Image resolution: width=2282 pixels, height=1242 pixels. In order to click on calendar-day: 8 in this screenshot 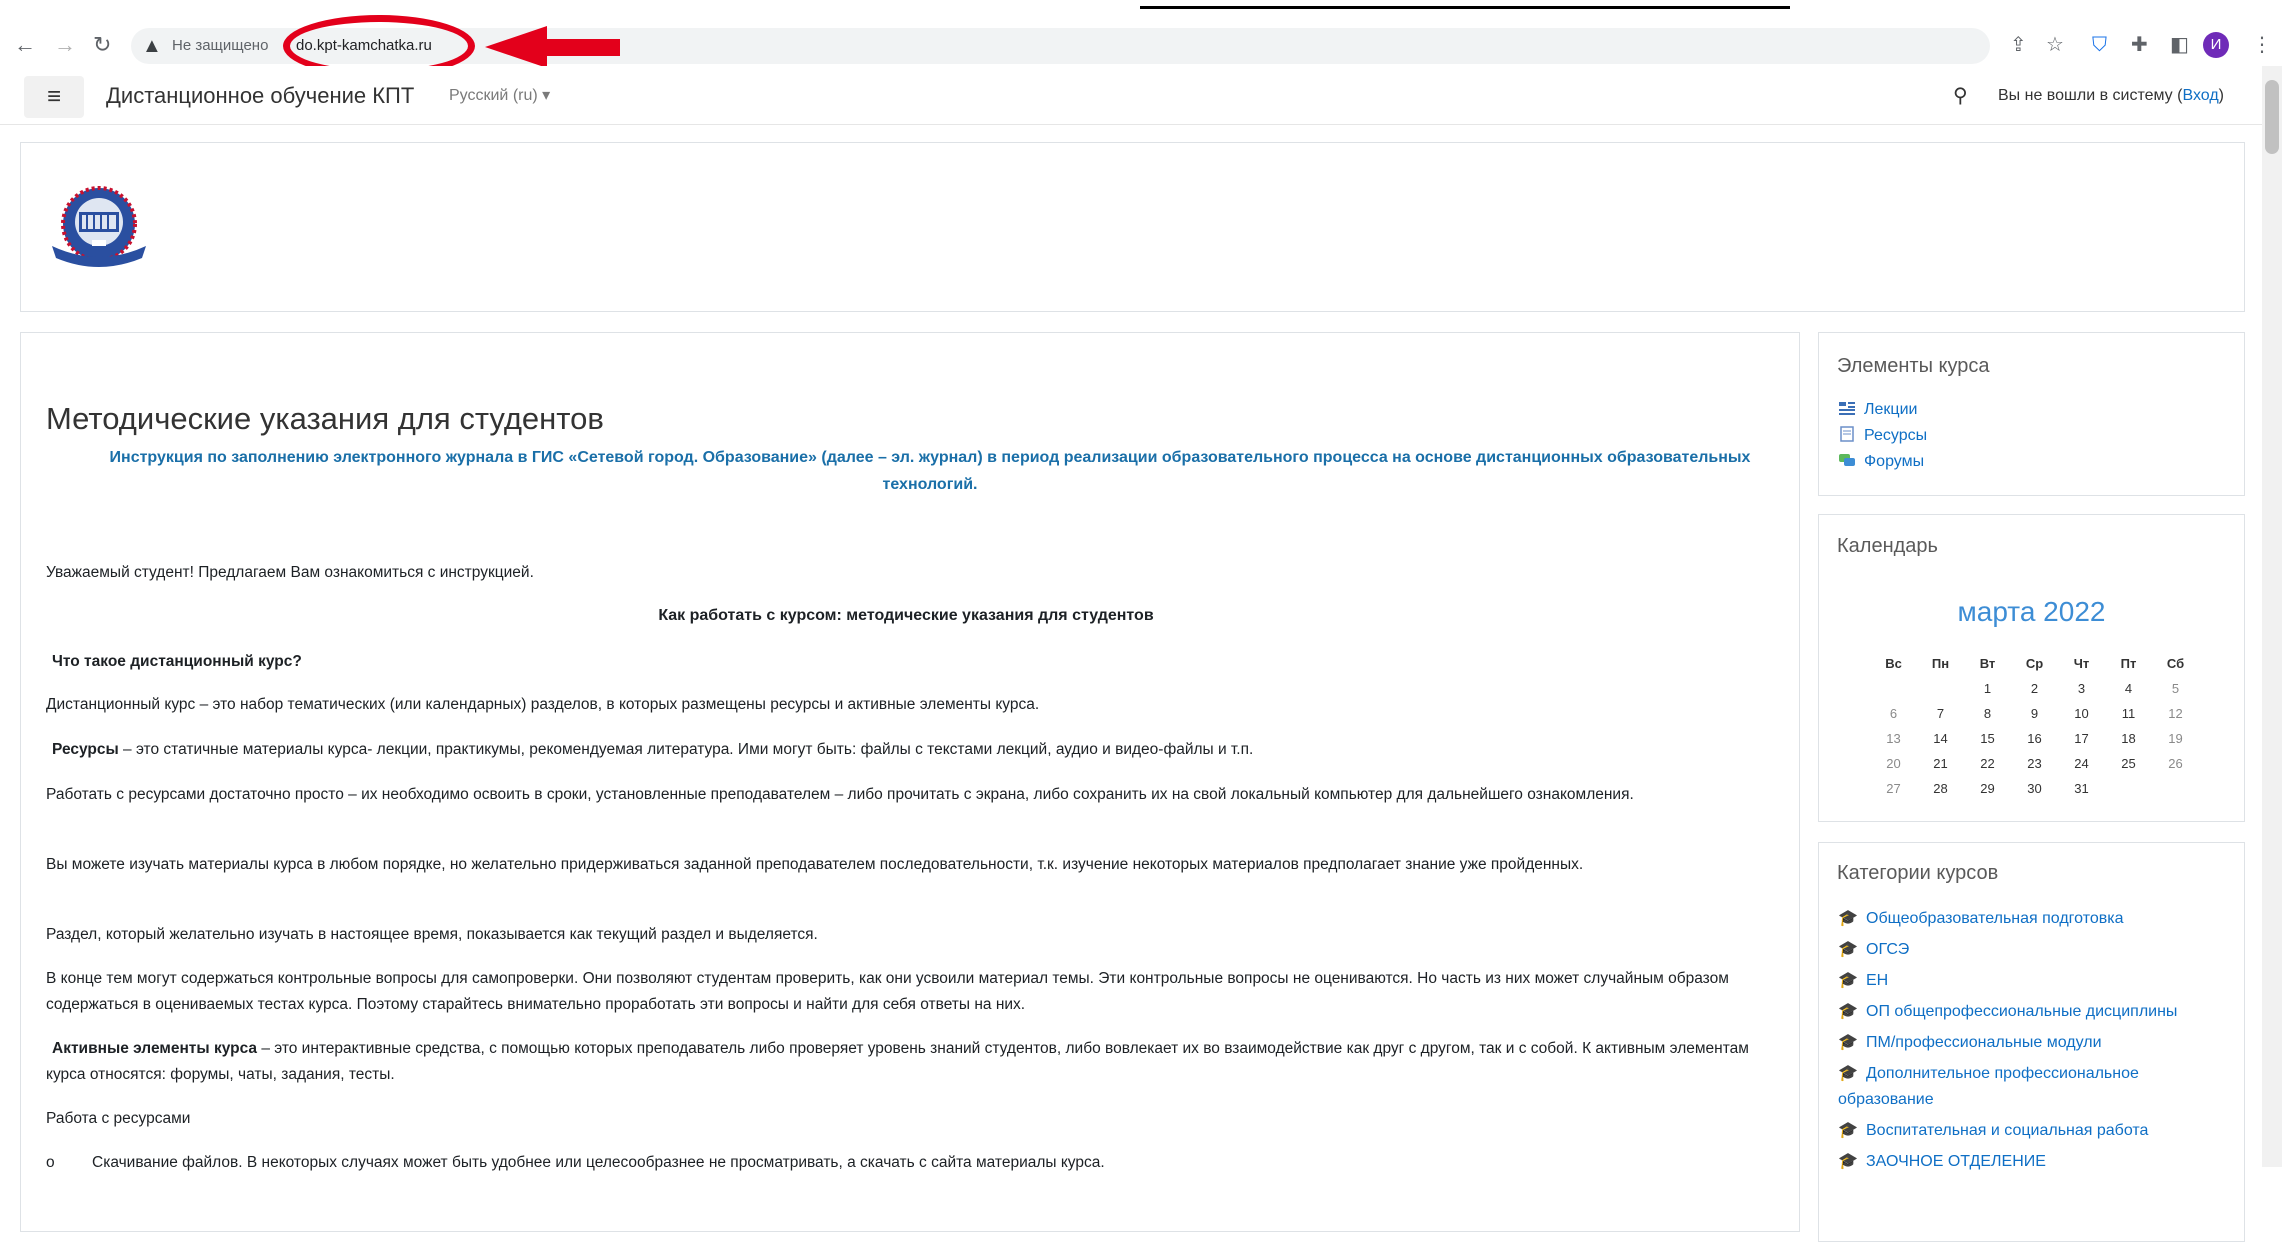, I will do `click(1987, 713)`.